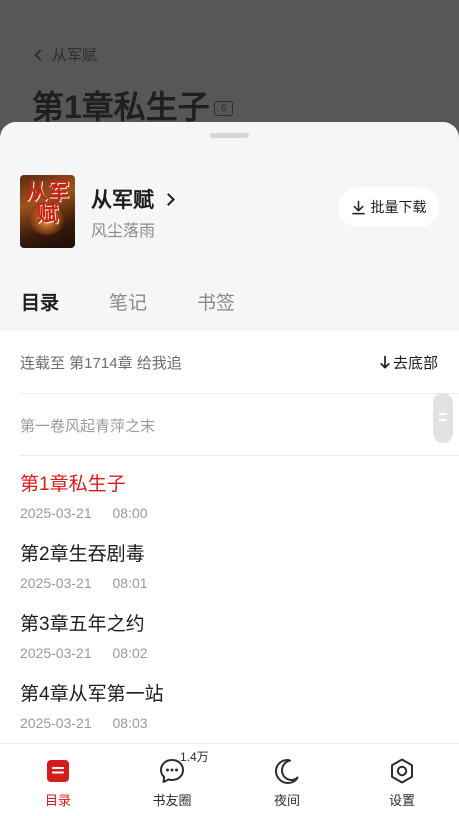 The width and height of the screenshot is (459, 816). Describe the element at coordinates (398, 207) in the screenshot. I see `batch-download-label: 批量下载` at that location.